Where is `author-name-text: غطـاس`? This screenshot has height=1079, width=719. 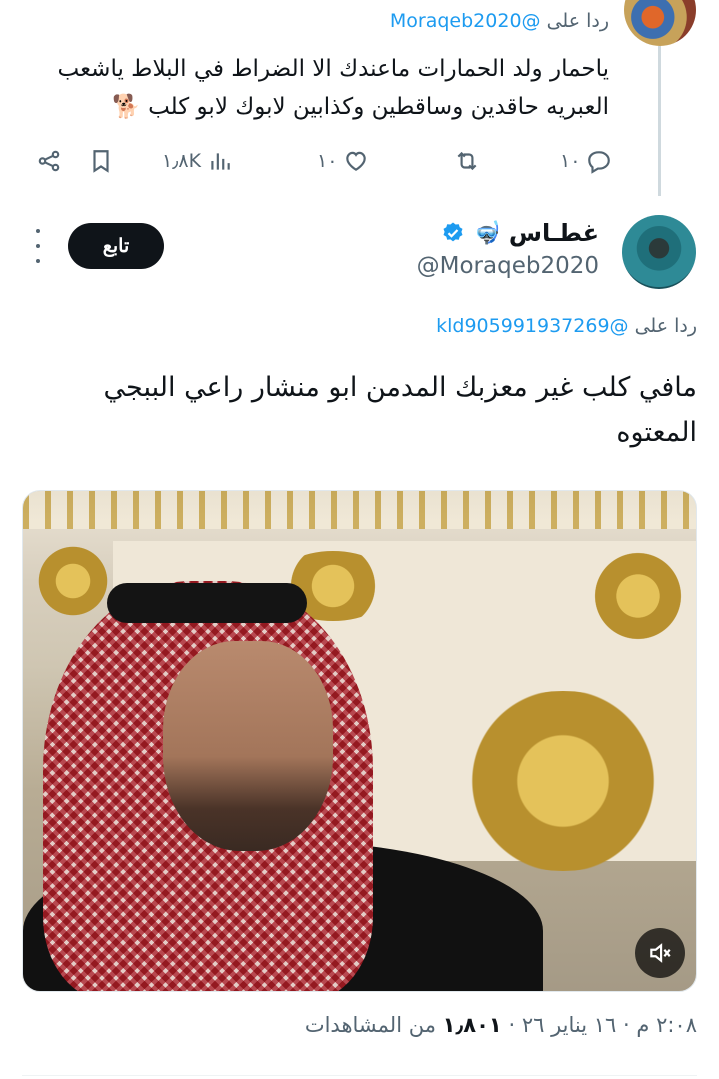
author-name-text: غطـاس is located at coordinates (553, 233).